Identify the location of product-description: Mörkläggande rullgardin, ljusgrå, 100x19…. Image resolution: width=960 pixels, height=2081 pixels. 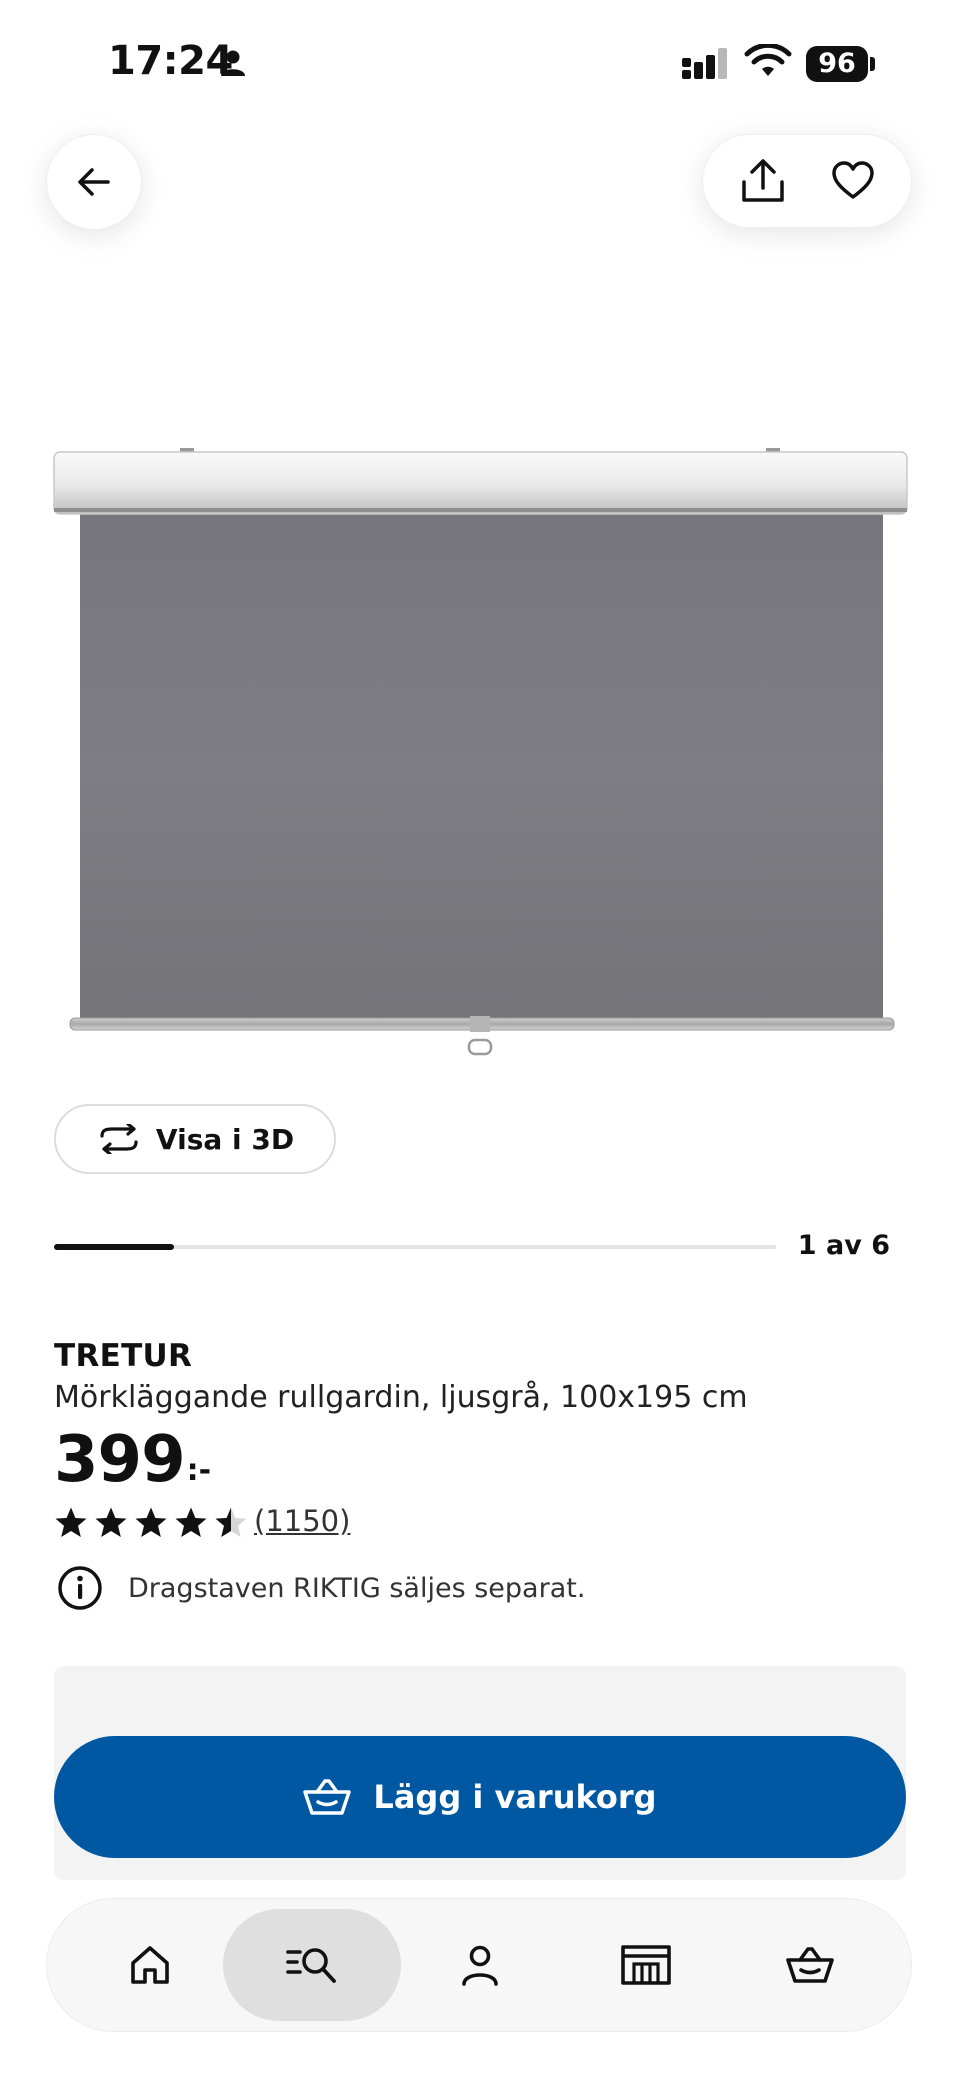
(401, 1397).